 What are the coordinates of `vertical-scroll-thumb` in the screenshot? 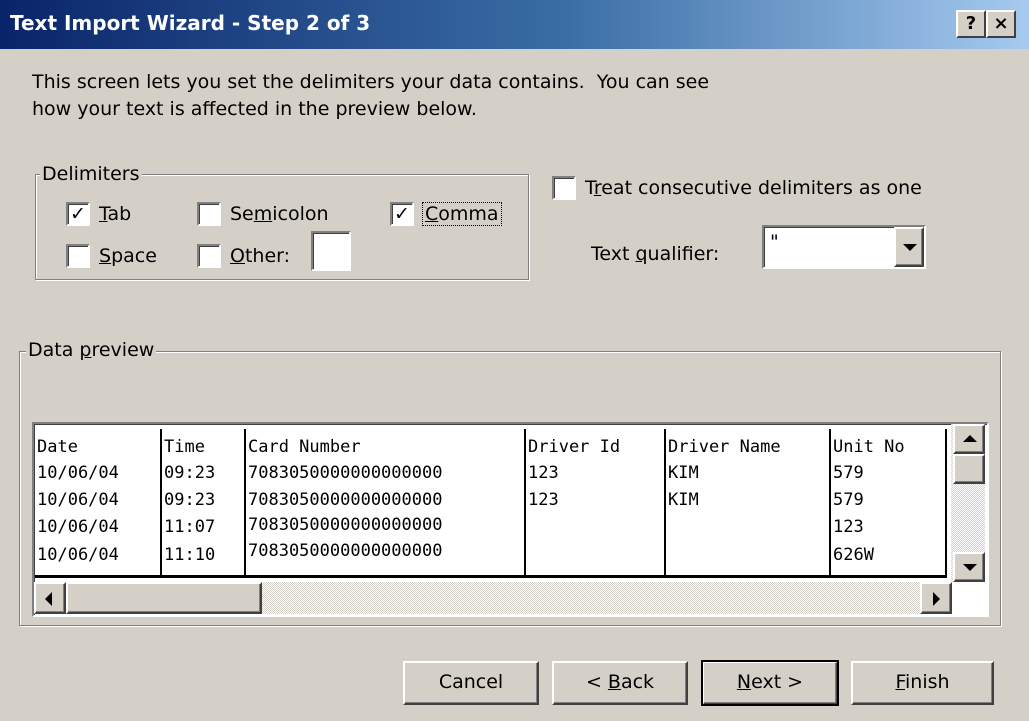 It's located at (969, 469).